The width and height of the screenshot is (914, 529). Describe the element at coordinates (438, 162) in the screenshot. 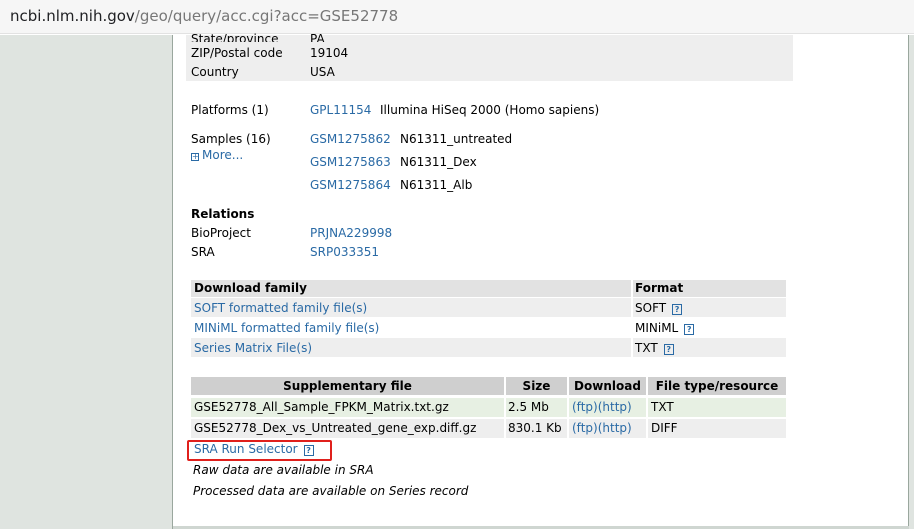

I see `sample-name: N61311_Dex` at that location.